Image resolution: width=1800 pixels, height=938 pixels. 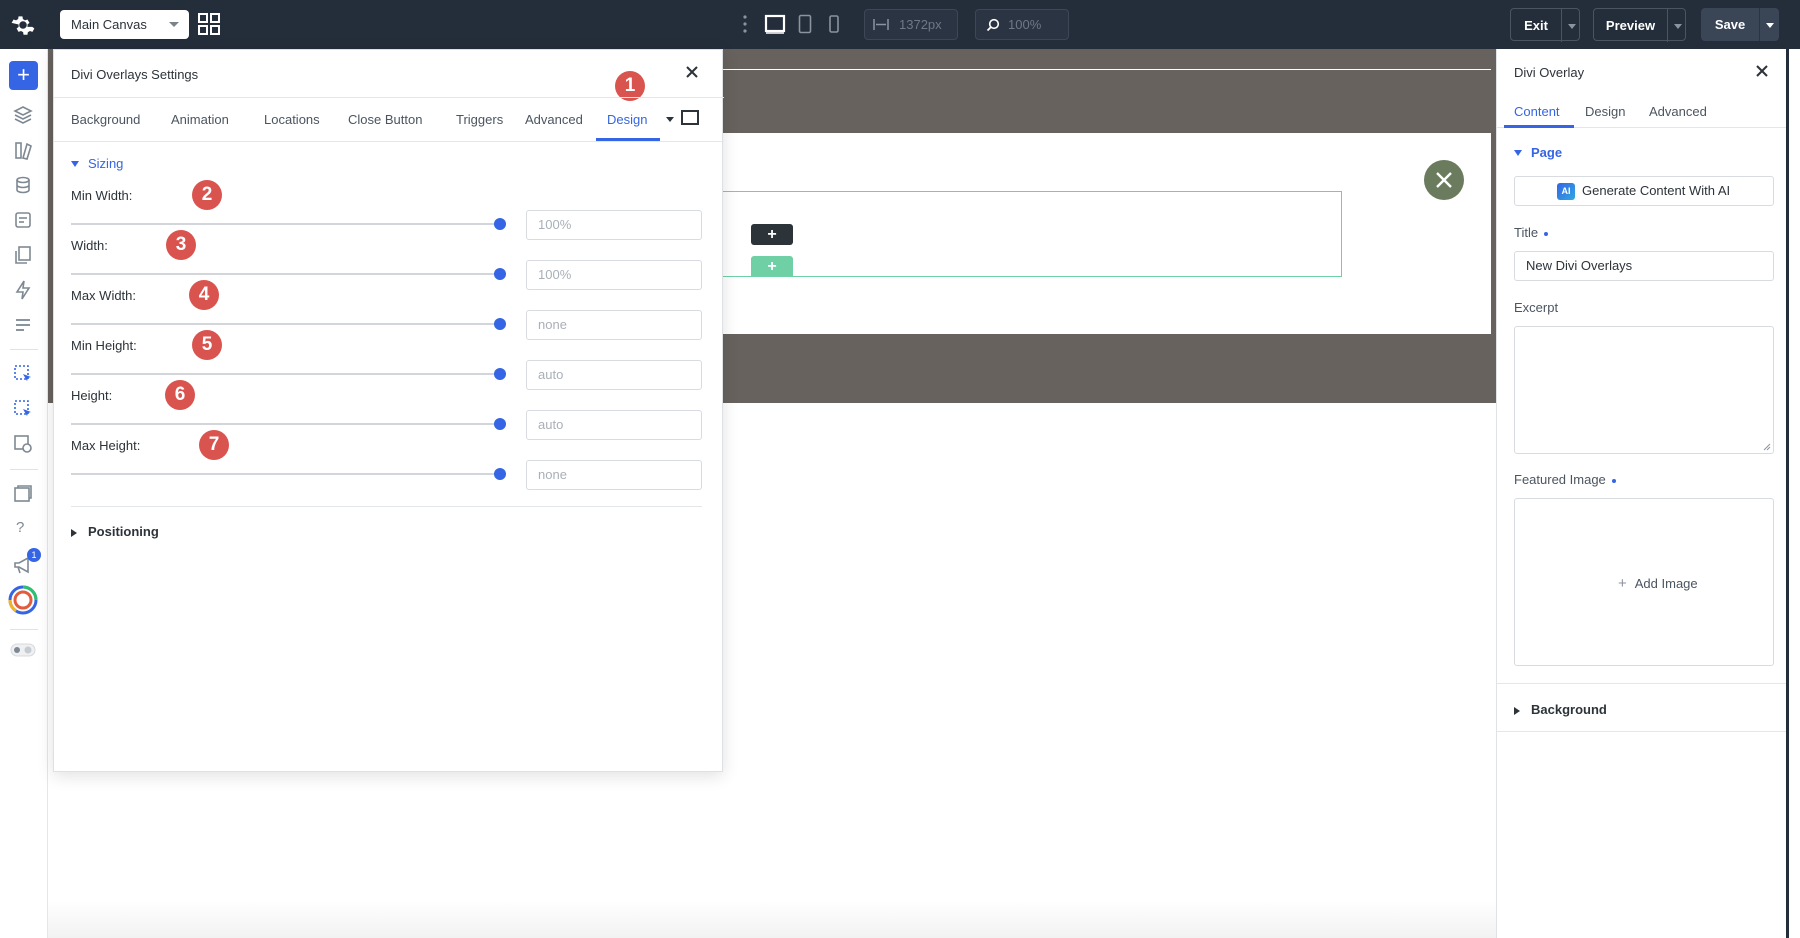 What do you see at coordinates (286, 424) in the screenshot?
I see `height-slider` at bounding box center [286, 424].